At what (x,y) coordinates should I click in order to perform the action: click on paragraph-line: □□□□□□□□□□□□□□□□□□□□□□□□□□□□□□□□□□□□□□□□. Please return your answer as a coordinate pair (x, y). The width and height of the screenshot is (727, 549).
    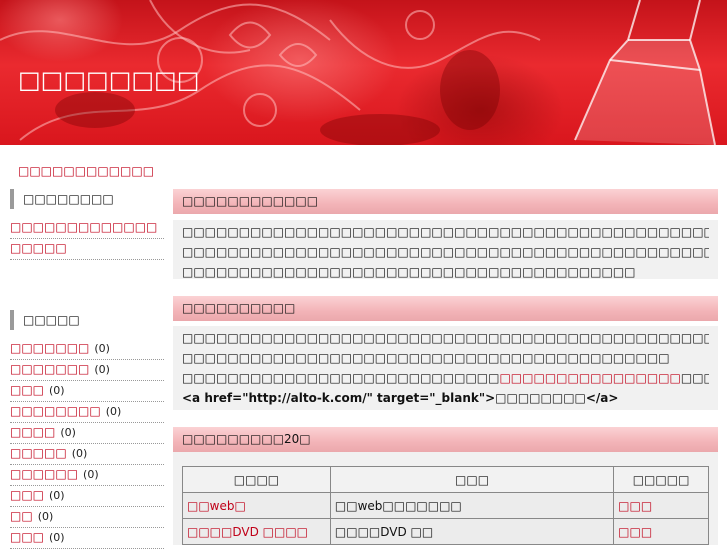
    Looking at the image, I should click on (409, 272).